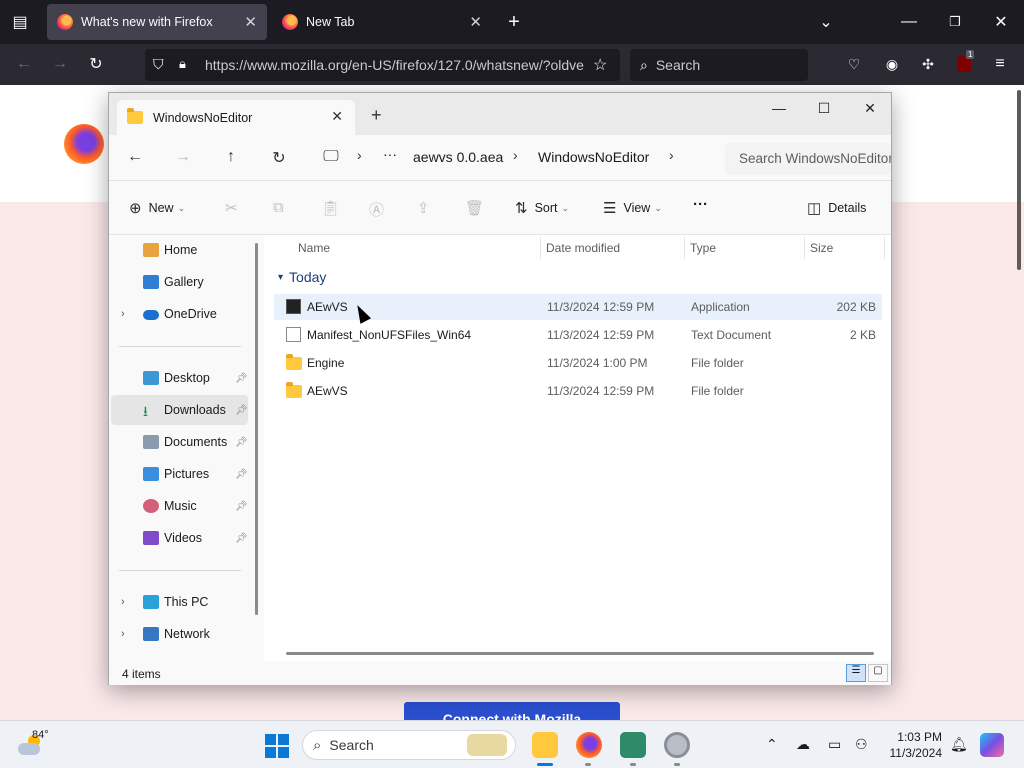 Image resolution: width=1024 pixels, height=768 pixels. What do you see at coordinates (583, 248) in the screenshot?
I see `column-header-date: Date modified` at bounding box center [583, 248].